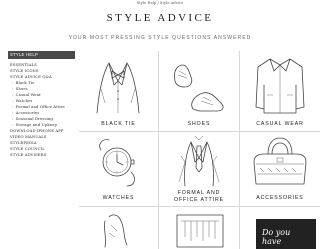  I want to click on tile-label: CASUAL WEAR, so click(280, 124).